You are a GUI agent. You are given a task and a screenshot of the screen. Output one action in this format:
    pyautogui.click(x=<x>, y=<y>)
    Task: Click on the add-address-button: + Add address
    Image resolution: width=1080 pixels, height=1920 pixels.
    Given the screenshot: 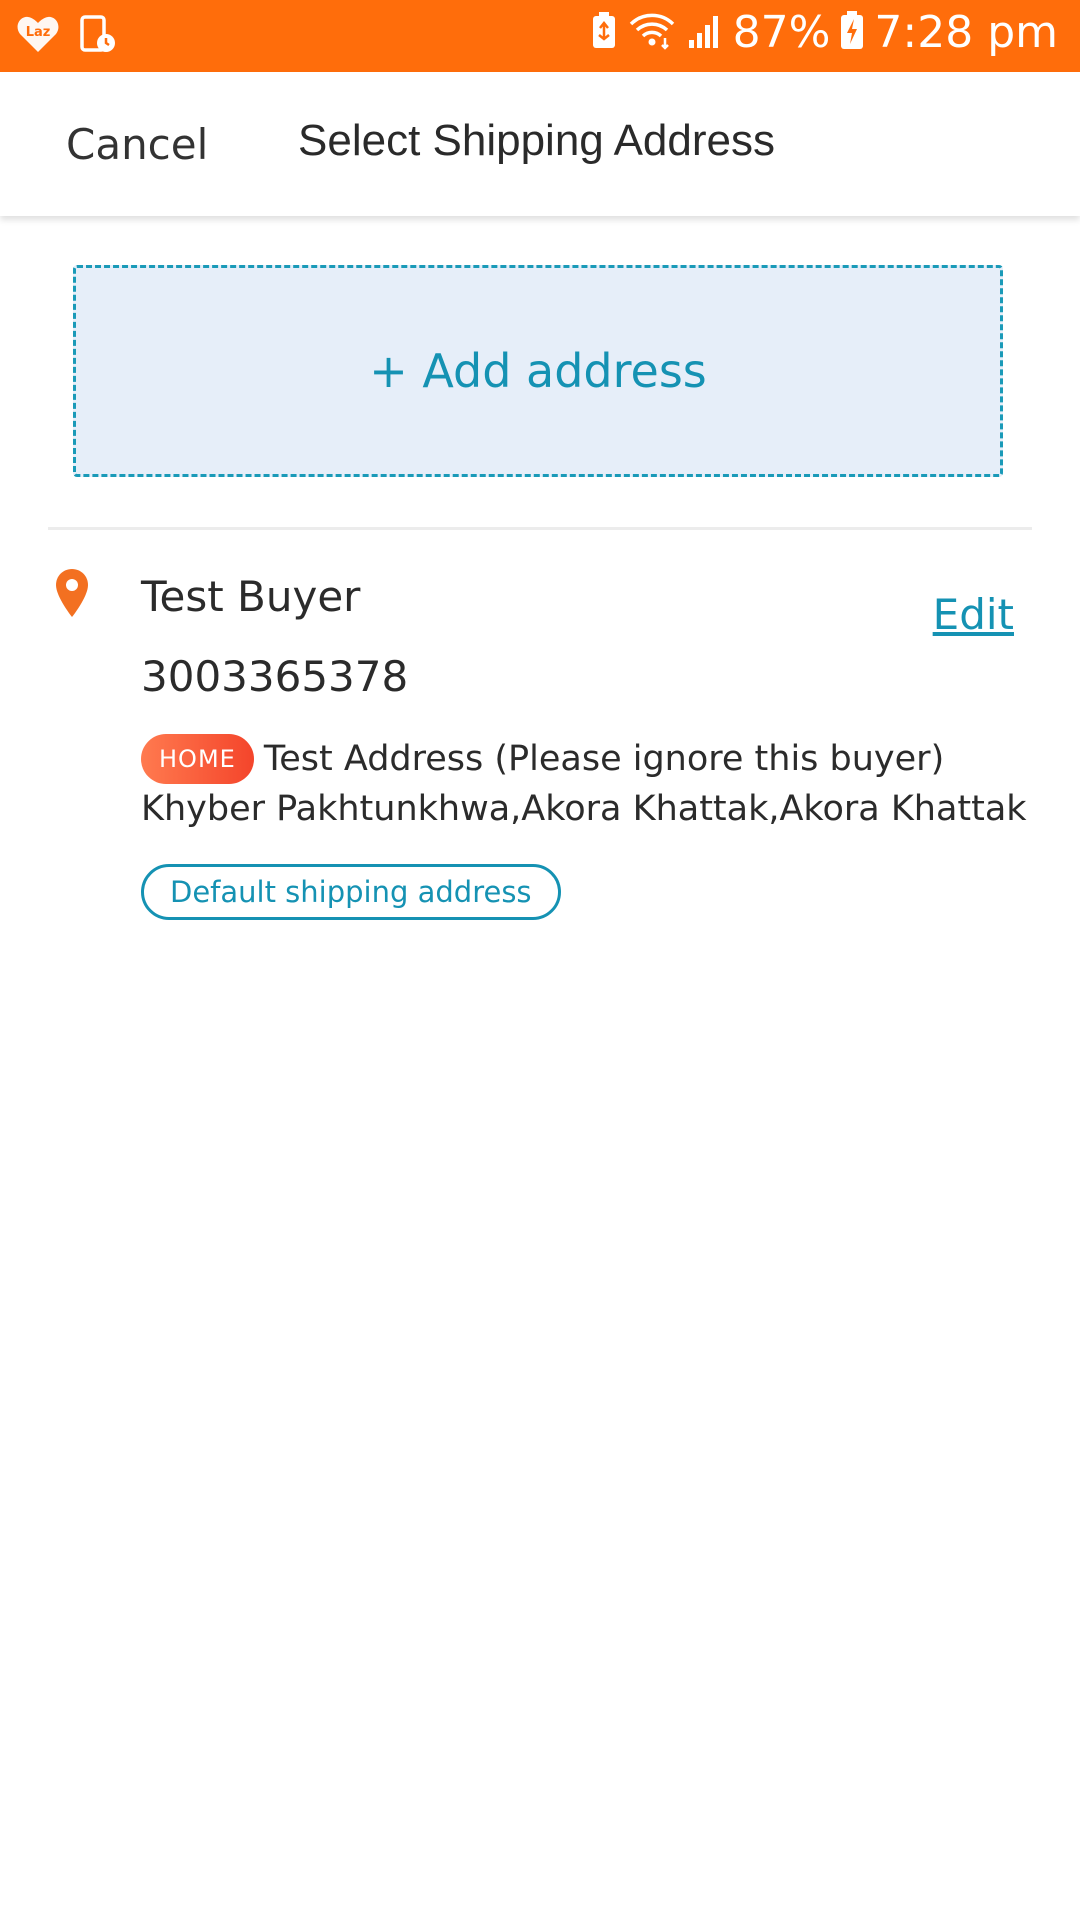 What is the action you would take?
    pyautogui.click(x=538, y=371)
    